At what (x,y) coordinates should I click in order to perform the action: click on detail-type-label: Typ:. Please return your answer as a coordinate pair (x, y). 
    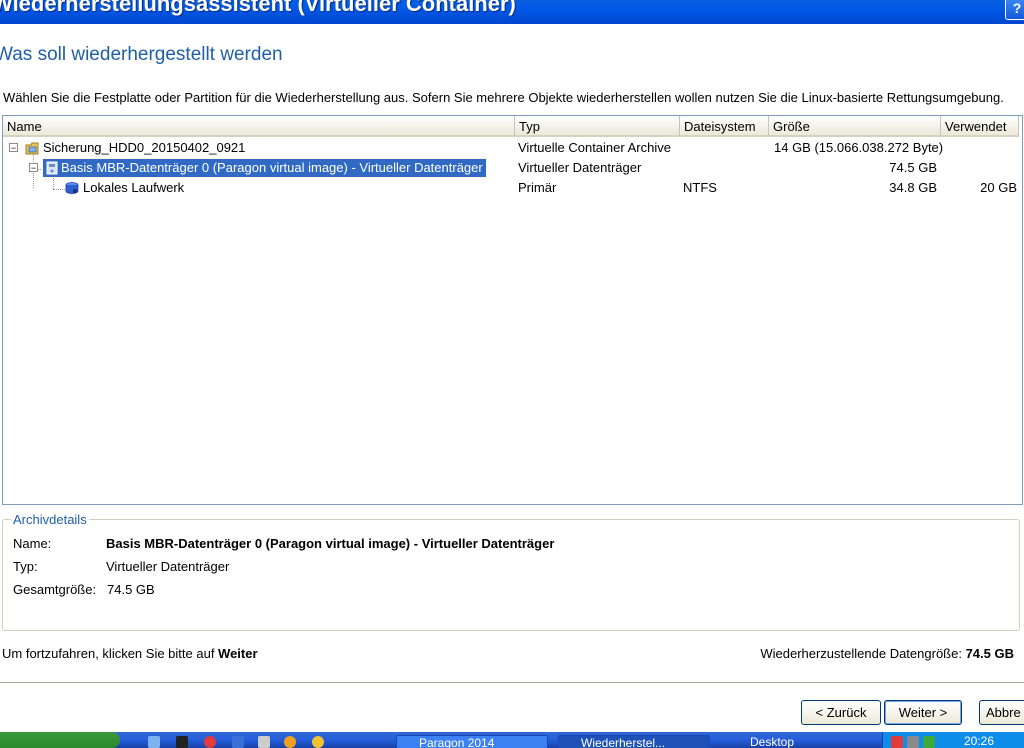
    Looking at the image, I should click on (25, 566).